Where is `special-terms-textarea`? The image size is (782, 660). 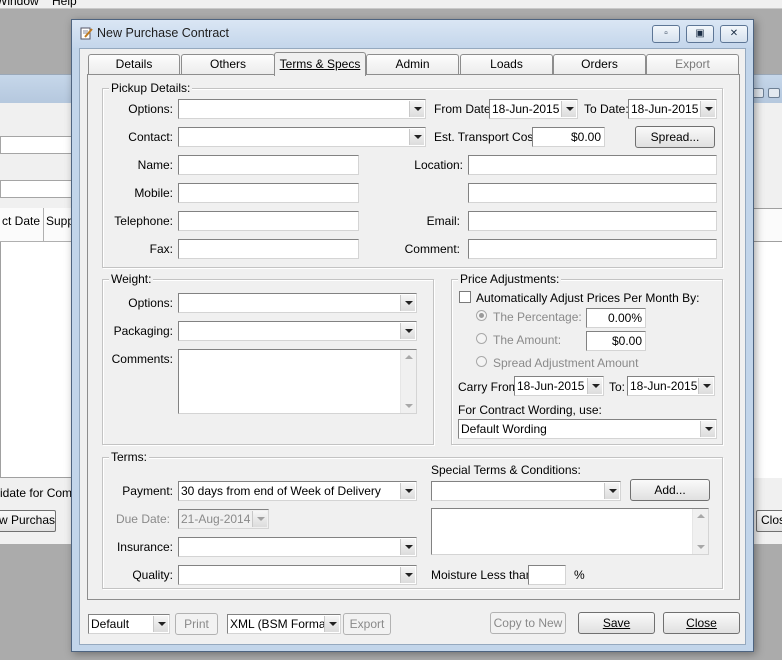 special-terms-textarea is located at coordinates (570, 531).